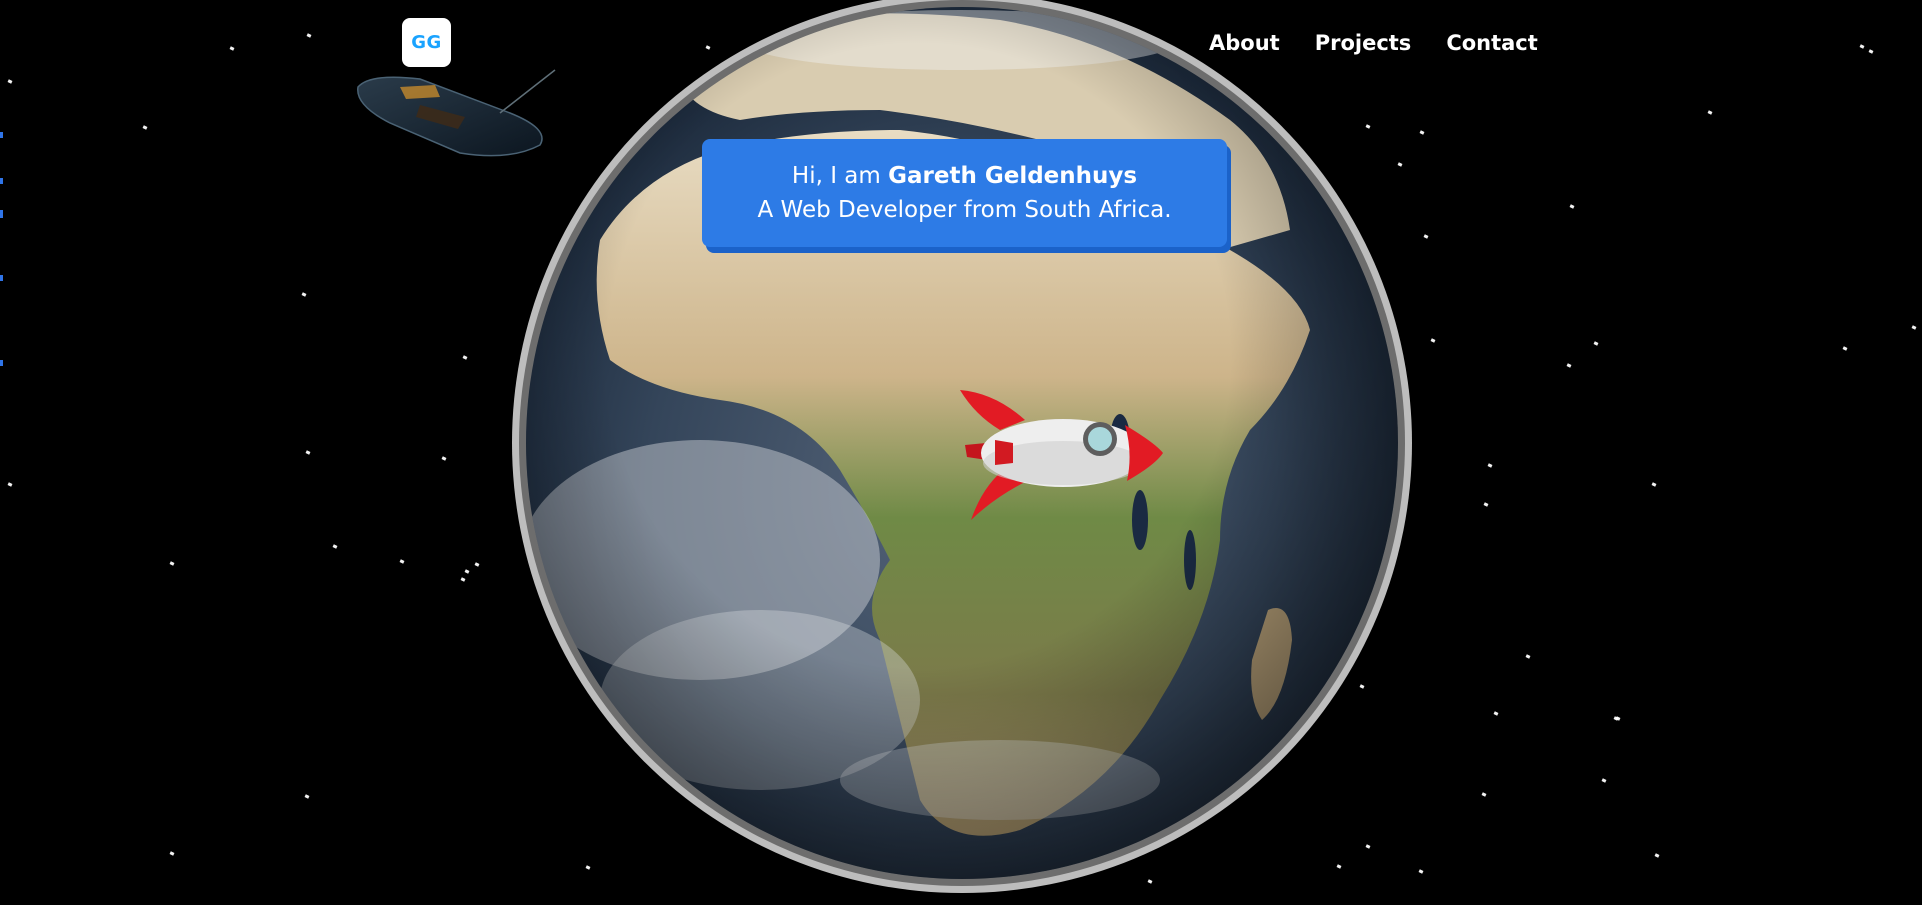 The image size is (1922, 905). What do you see at coordinates (1061, 455) in the screenshot?
I see `rocket-icon` at bounding box center [1061, 455].